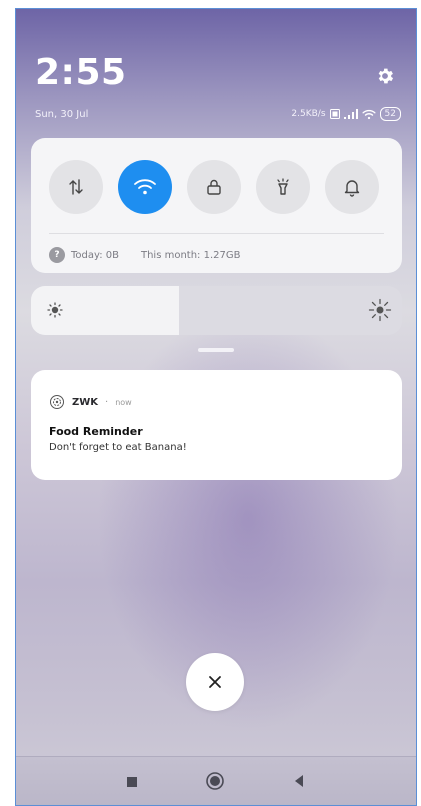 This screenshot has width=421, height=806. I want to click on close-icon, so click(215, 682).